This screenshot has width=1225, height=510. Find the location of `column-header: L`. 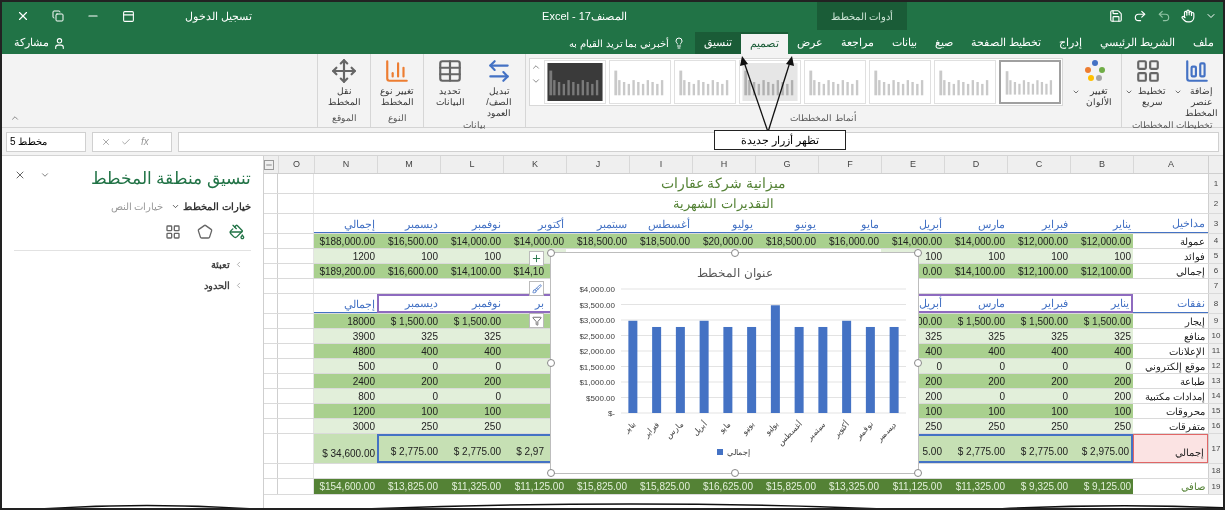

column-header: L is located at coordinates (471, 164).